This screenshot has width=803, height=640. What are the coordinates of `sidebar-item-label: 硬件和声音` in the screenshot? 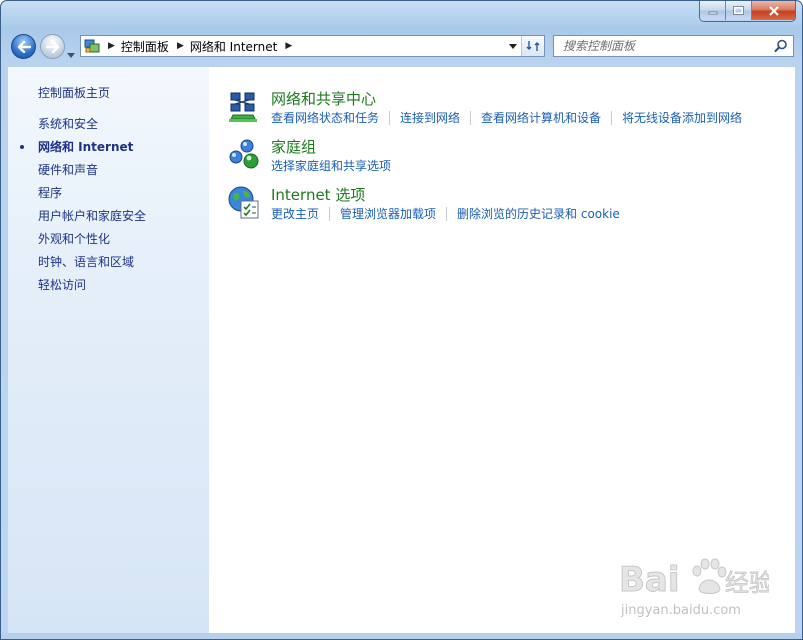 It's located at (68, 170).